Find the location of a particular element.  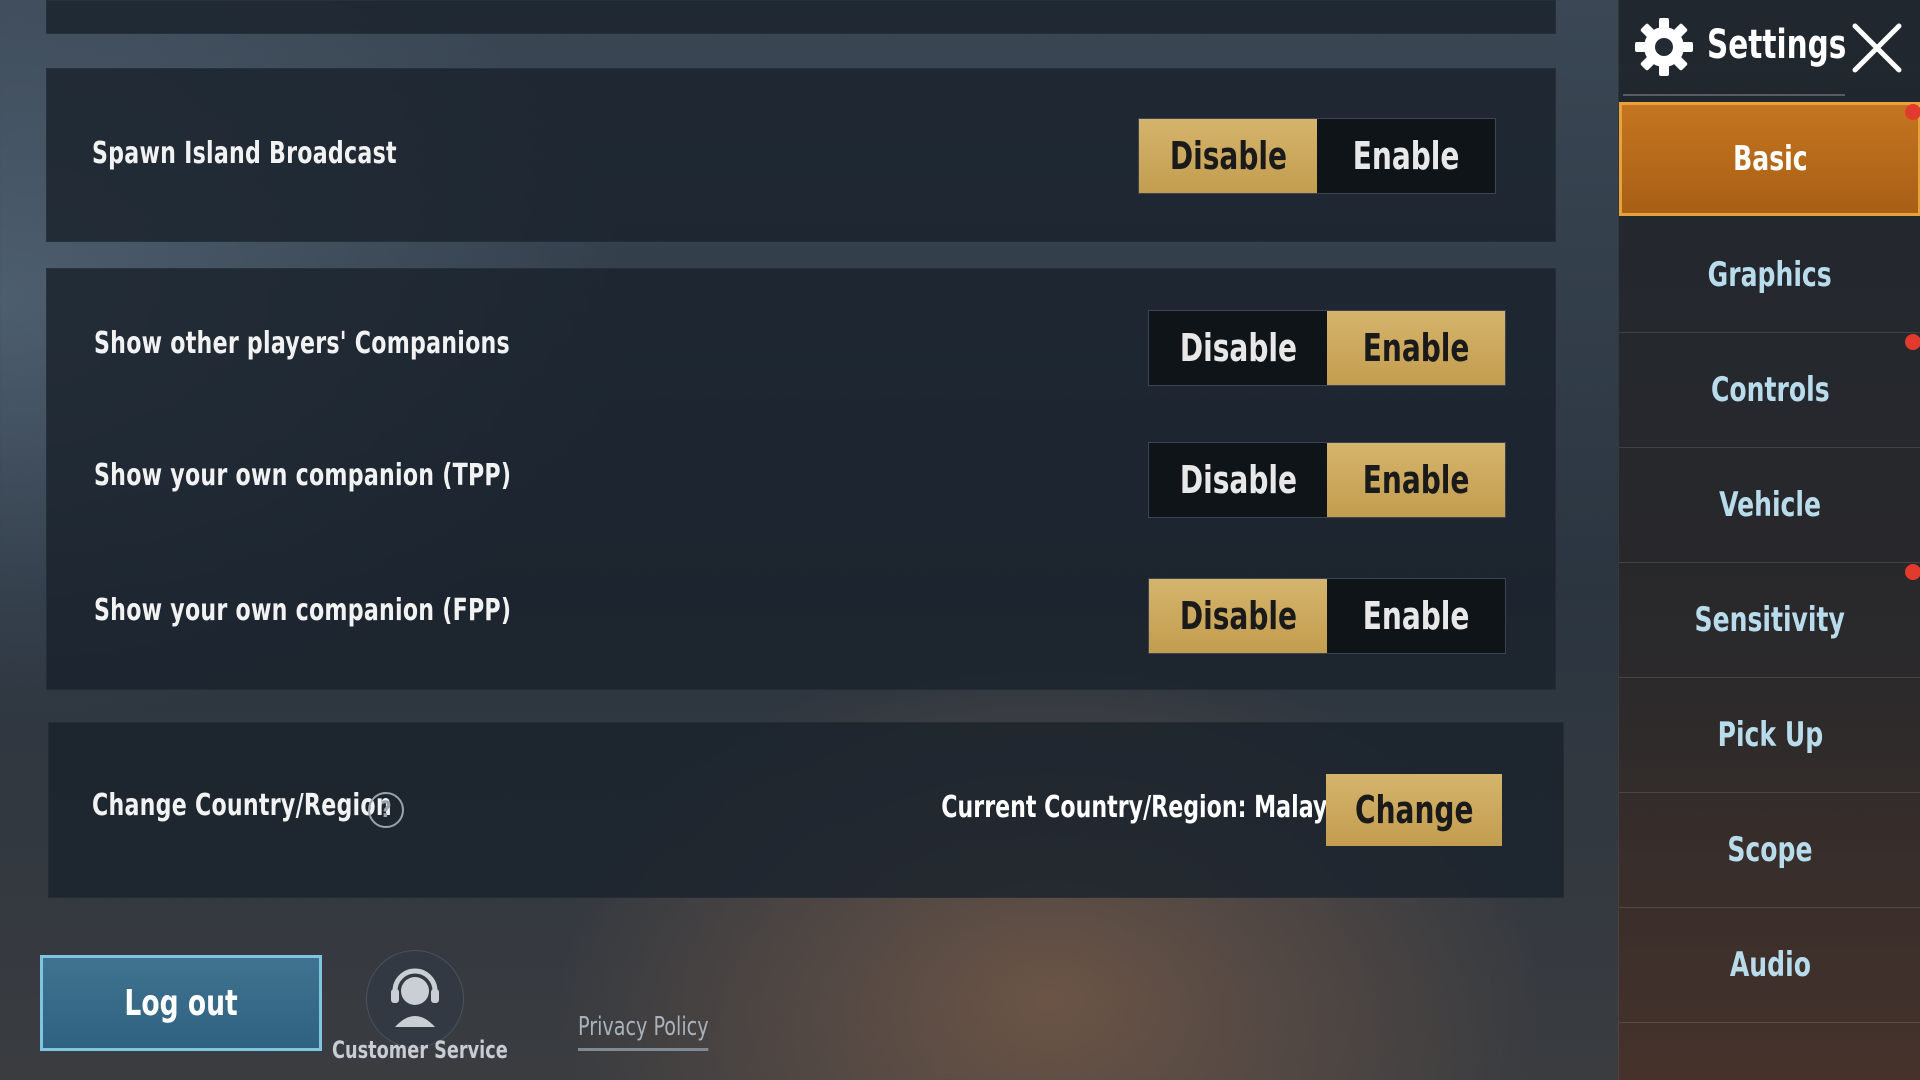

controls-notification-dot is located at coordinates (1912, 342).